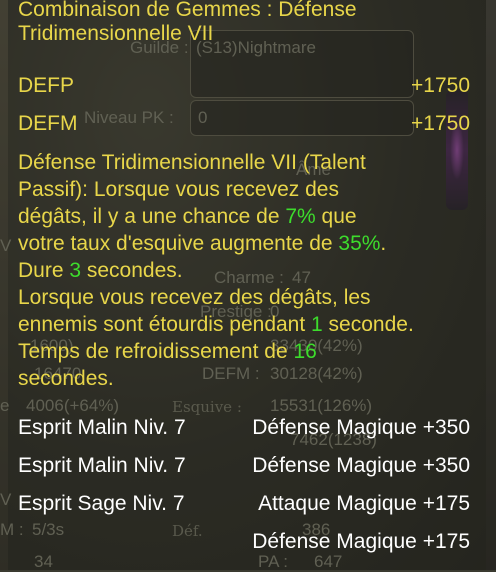 The width and height of the screenshot is (496, 572). I want to click on desc-text: seconde., so click(368, 324).